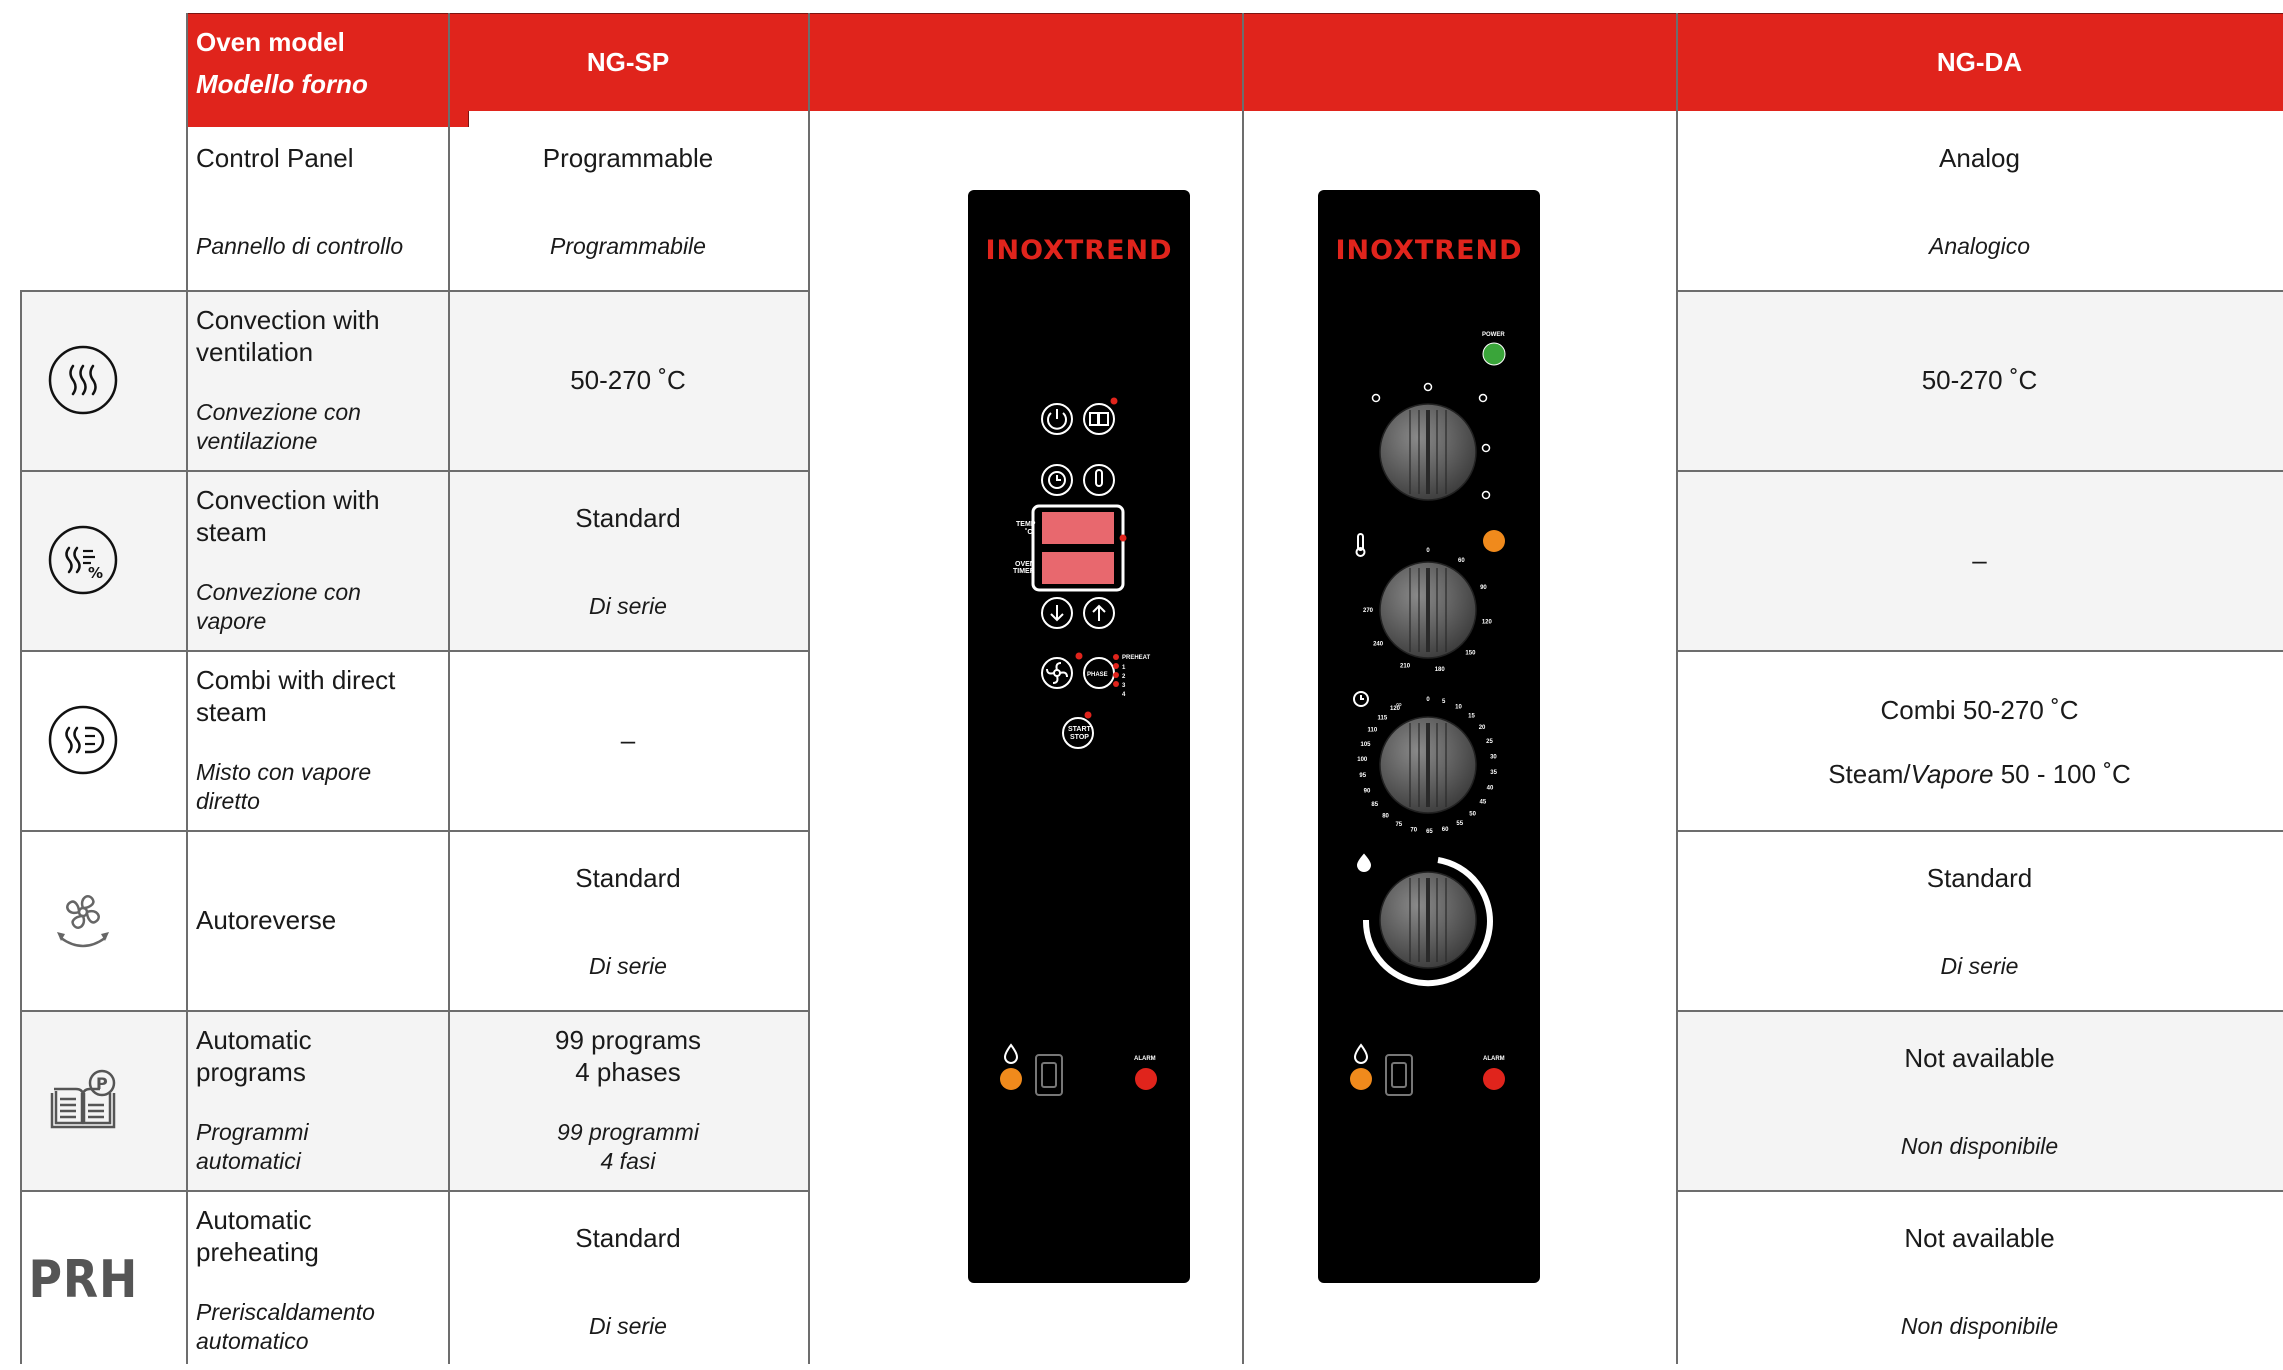 The width and height of the screenshot is (2283, 1370). Describe the element at coordinates (628, 158) in the screenshot. I see `value: Programmable` at that location.